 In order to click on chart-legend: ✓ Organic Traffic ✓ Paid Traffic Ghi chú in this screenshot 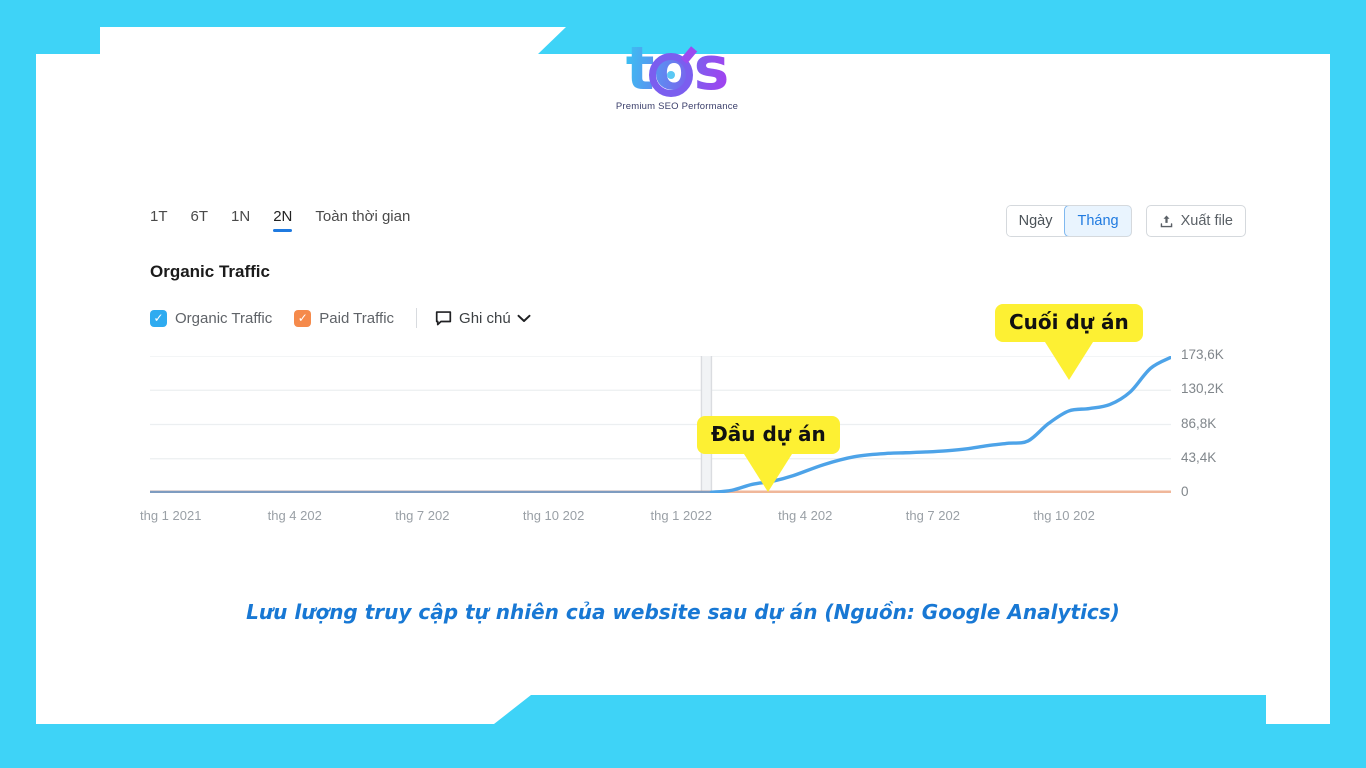, I will do `click(340, 318)`.